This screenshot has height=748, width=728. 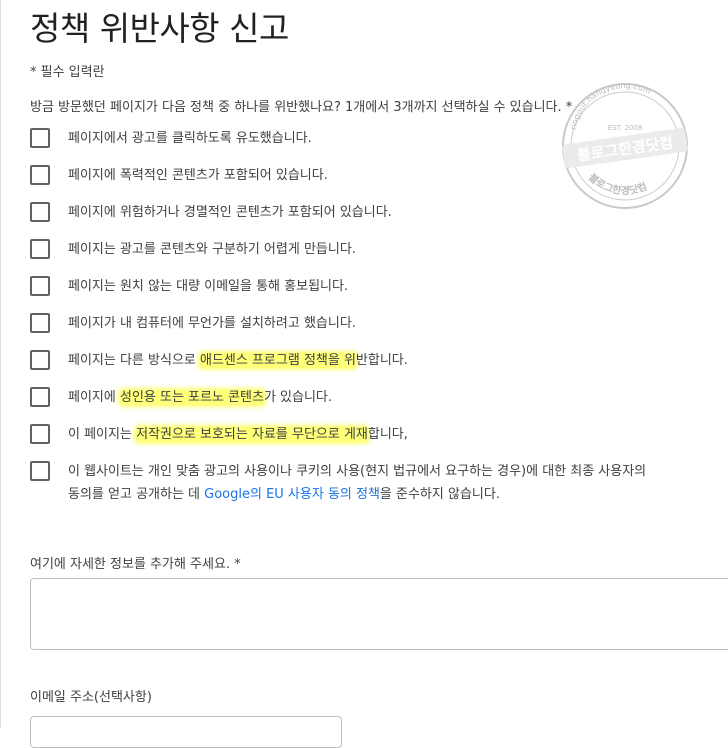 I want to click on required-note: * 필수 입력란, so click(x=67, y=72).